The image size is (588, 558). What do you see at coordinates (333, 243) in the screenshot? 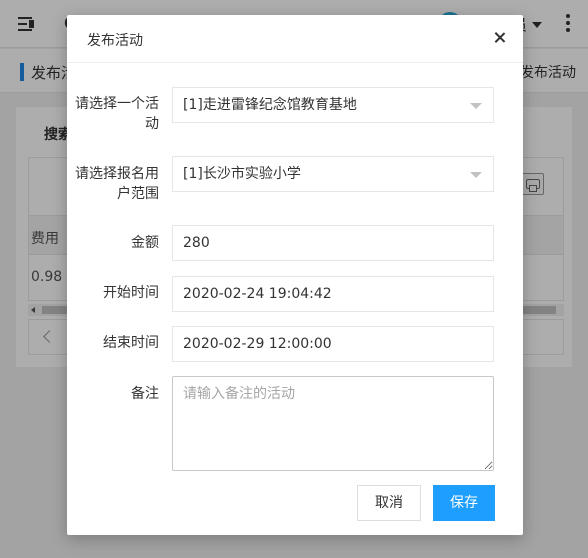
I see `amount-input: 280` at bounding box center [333, 243].